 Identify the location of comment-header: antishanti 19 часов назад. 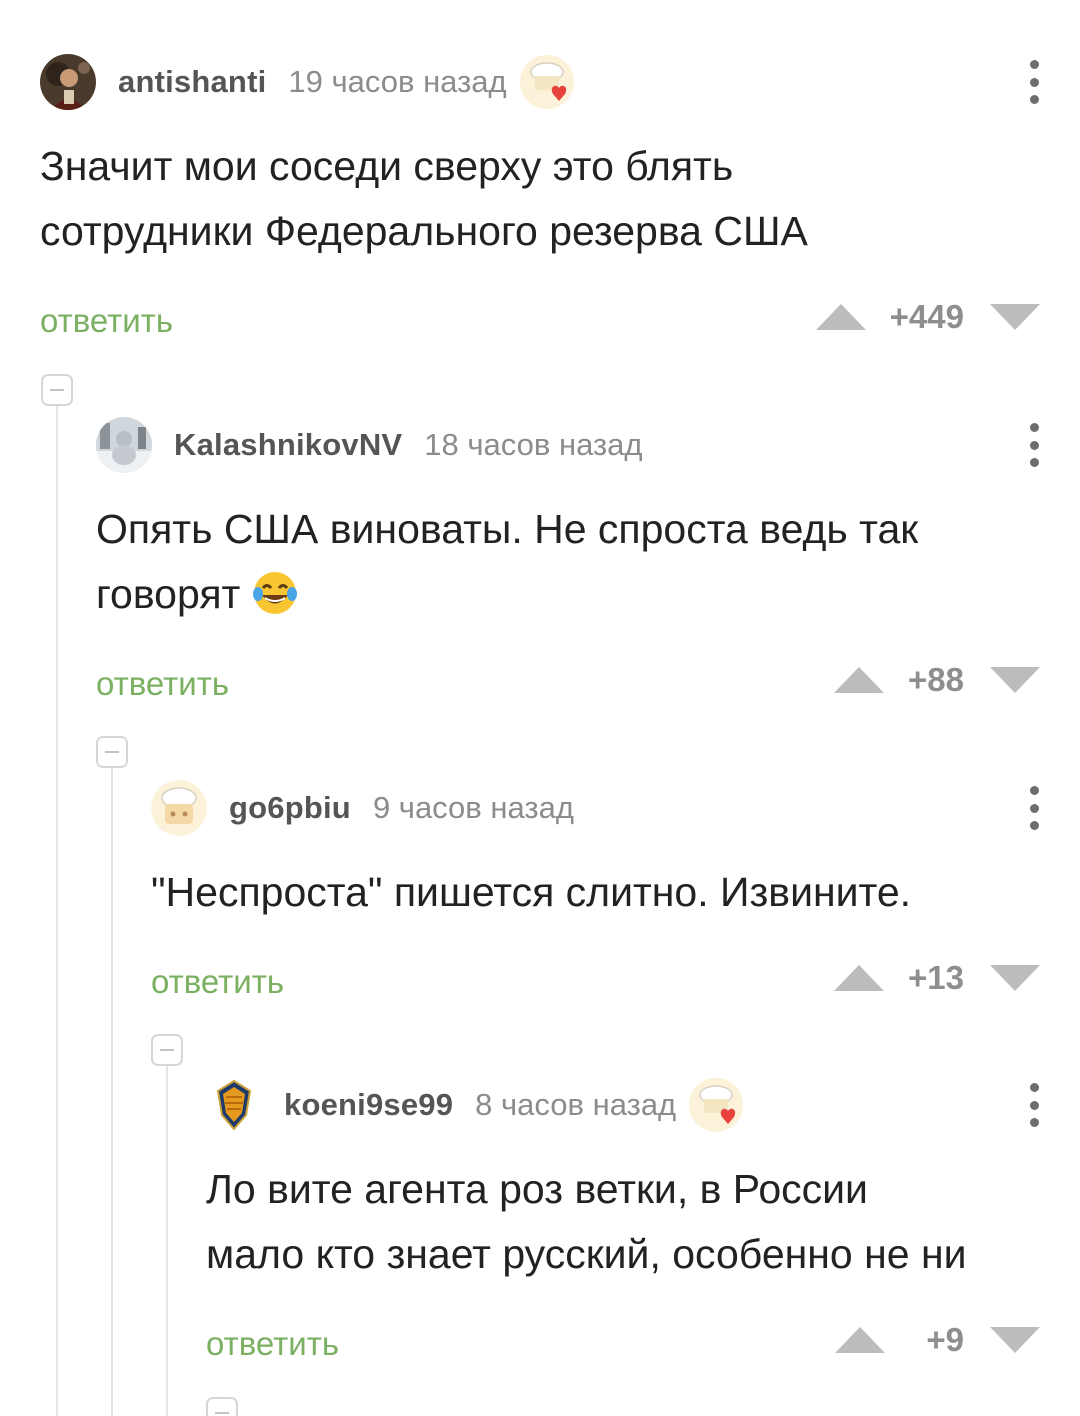
(540, 82).